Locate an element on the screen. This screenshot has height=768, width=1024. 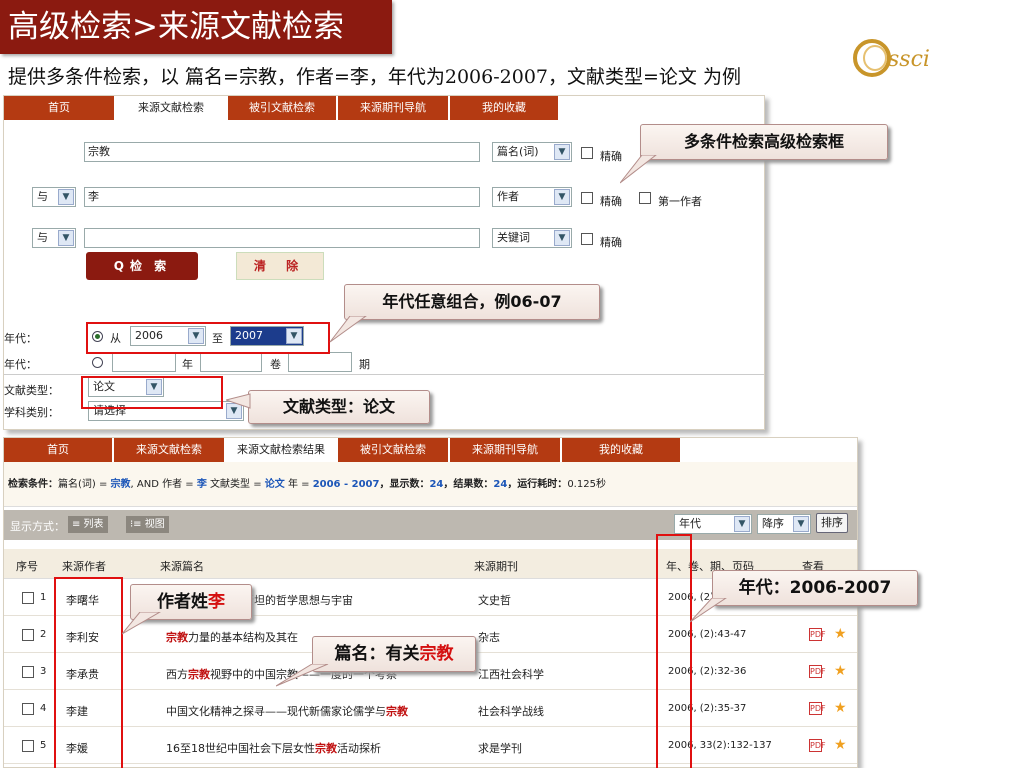
row-journal: 杂志 is located at coordinates (563, 637).